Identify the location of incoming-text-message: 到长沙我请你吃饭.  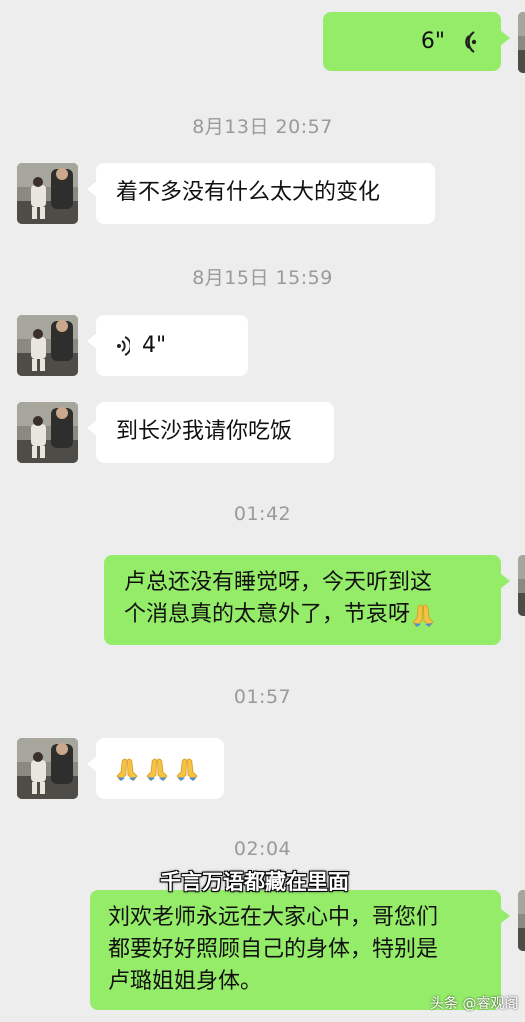
(210, 432).